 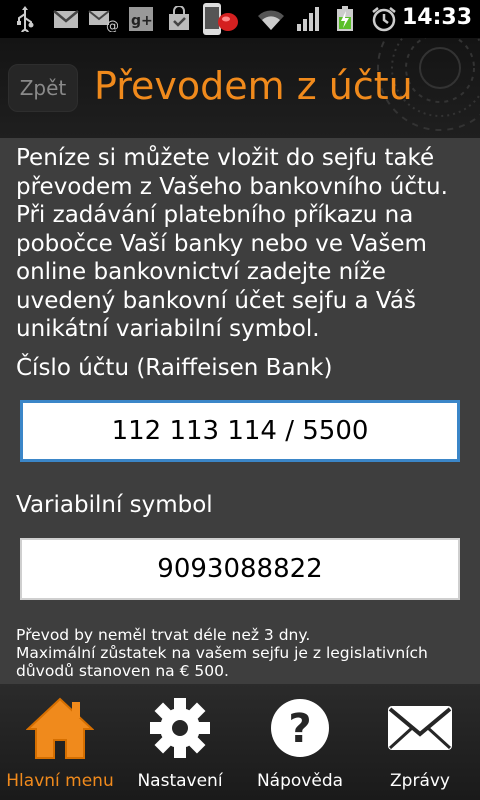 I want to click on status-bar: @ g+ 14:33, so click(x=240, y=19).